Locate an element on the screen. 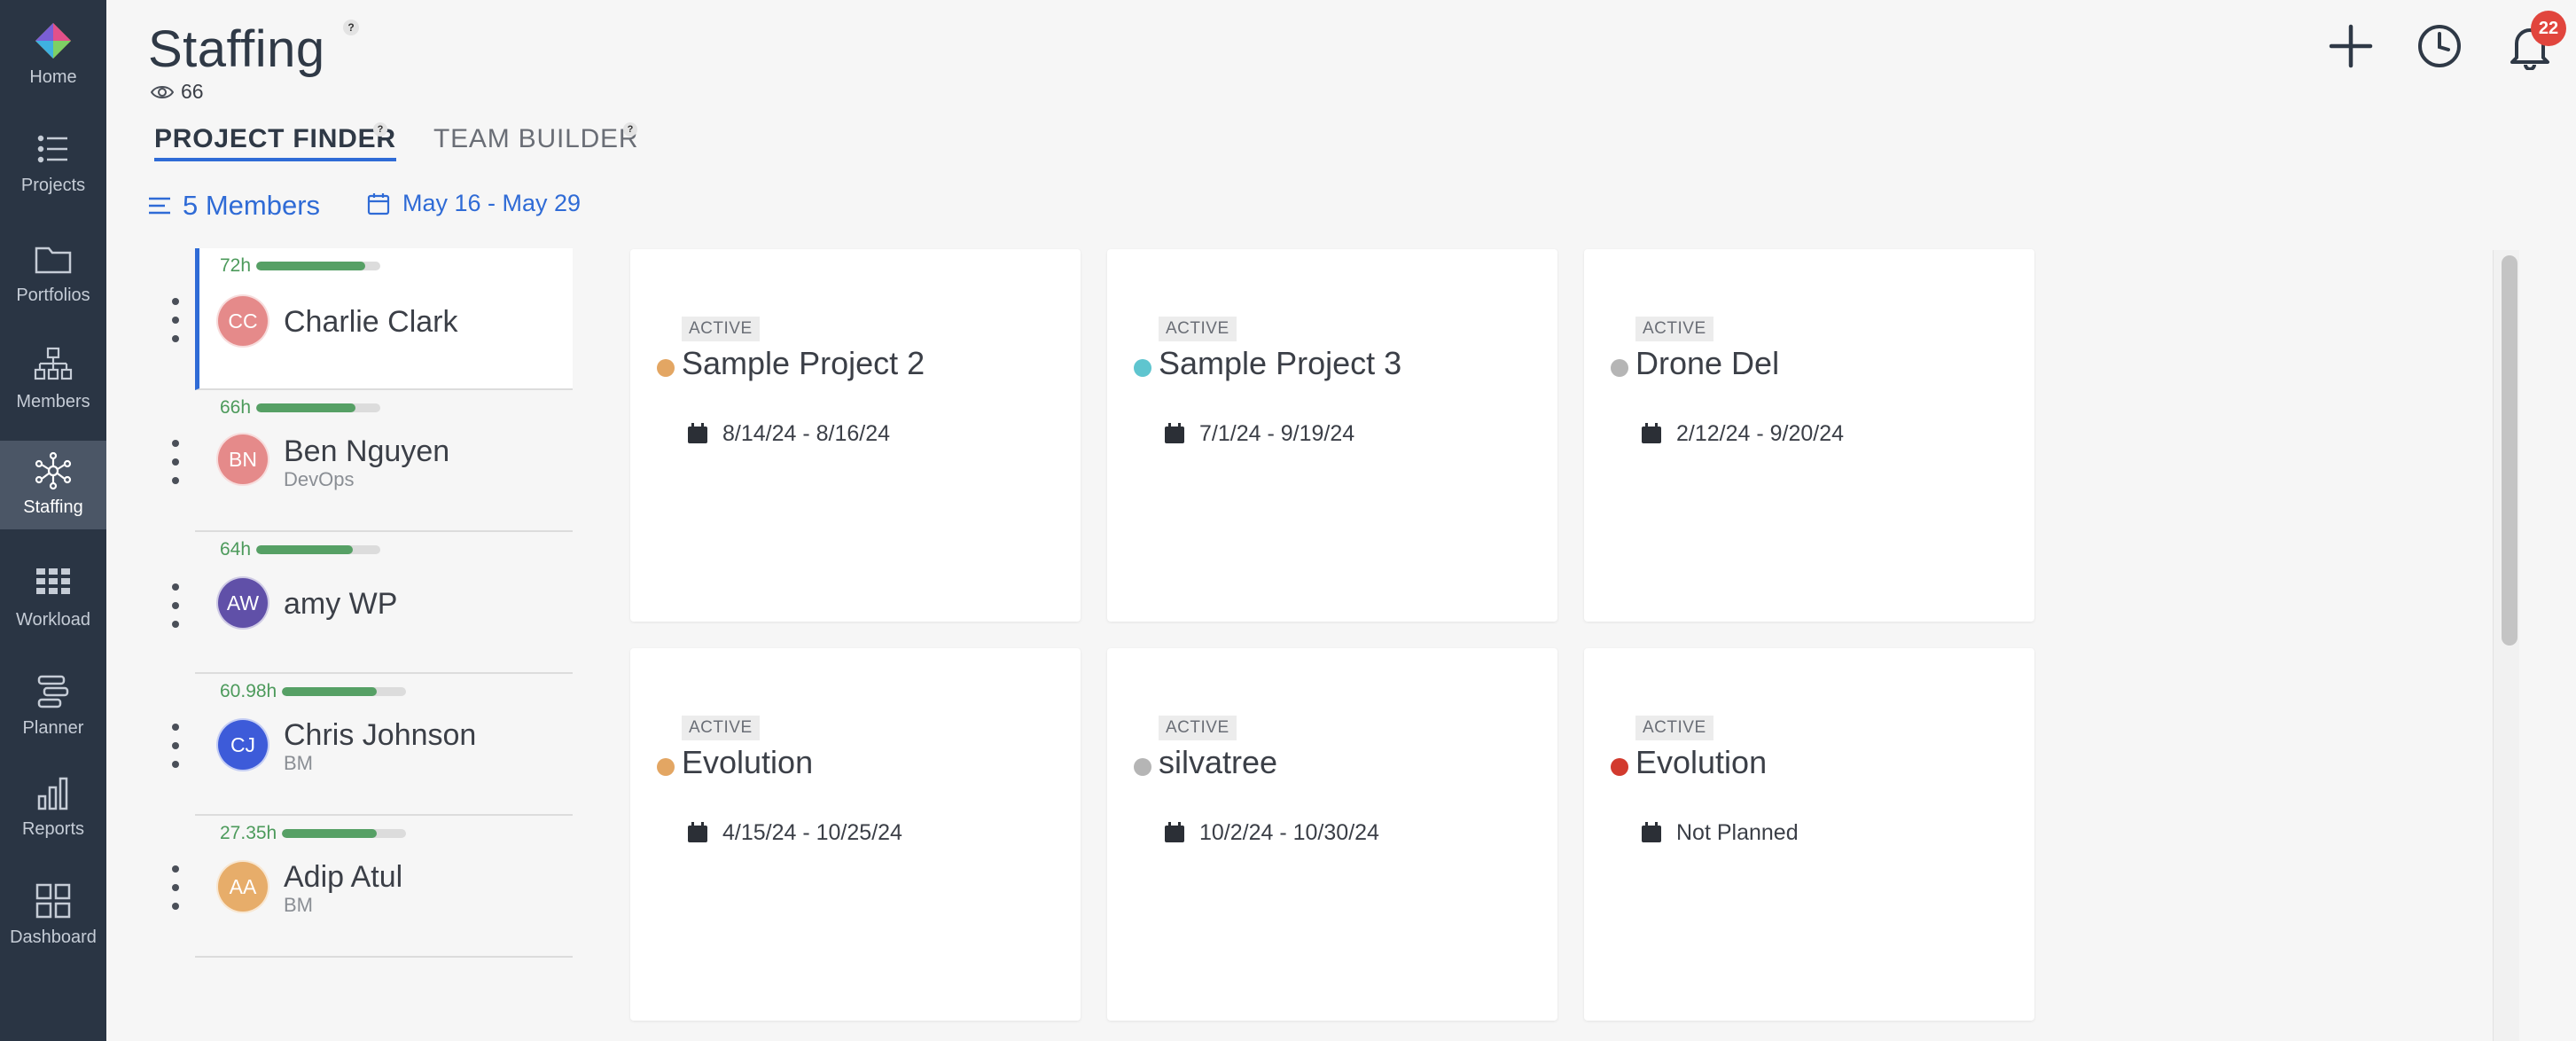  member-card: 66h BN Ben Nguyen DevOps is located at coordinates (384, 461).